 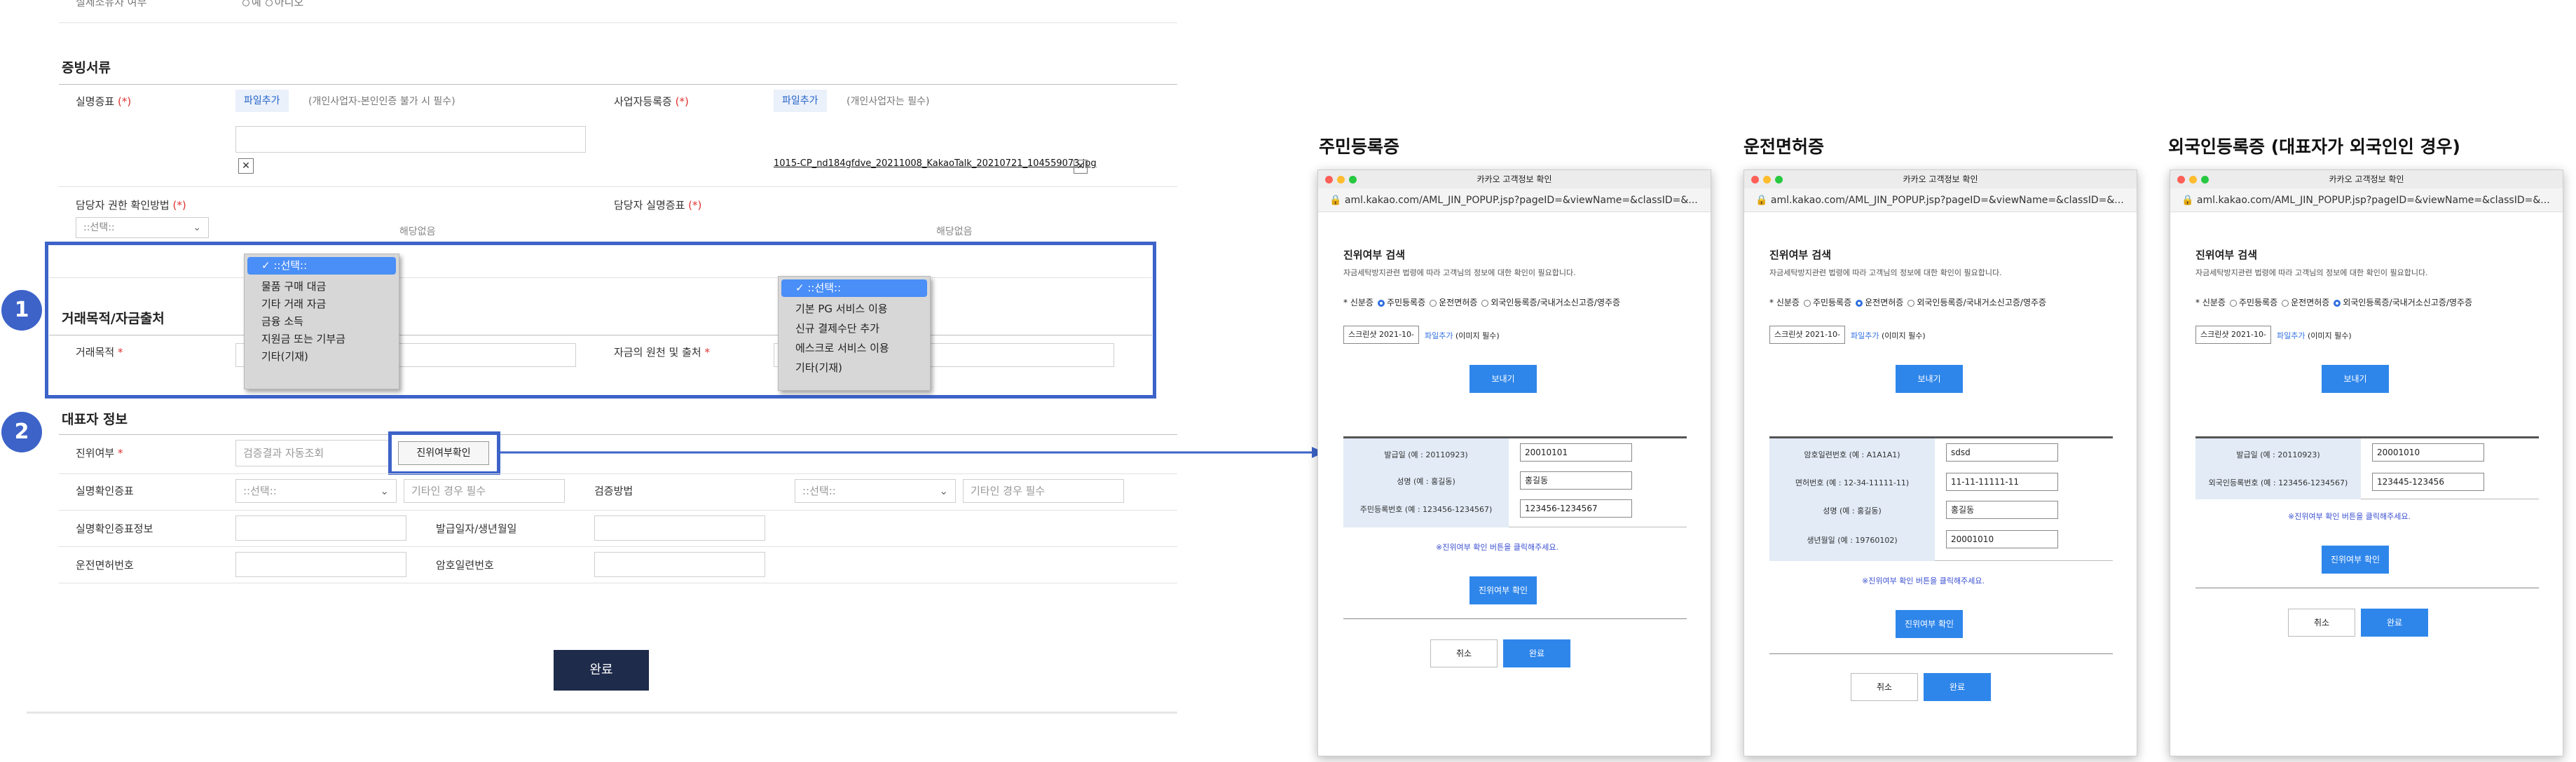 What do you see at coordinates (652, 101) in the screenshot?
I see `biz-reg-label: 사업자등록증 (*)` at bounding box center [652, 101].